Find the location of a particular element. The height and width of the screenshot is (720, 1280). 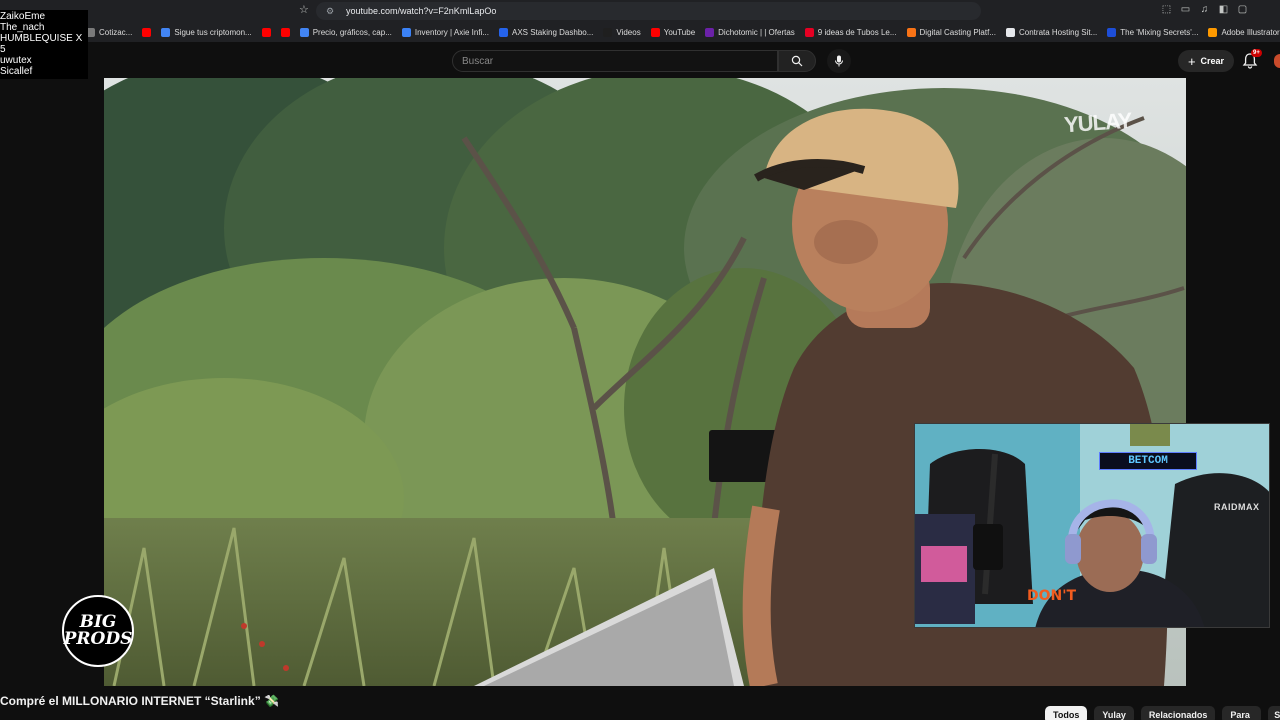

youtube-header: Buscar + Crear 9+ is located at coordinates (640, 60).